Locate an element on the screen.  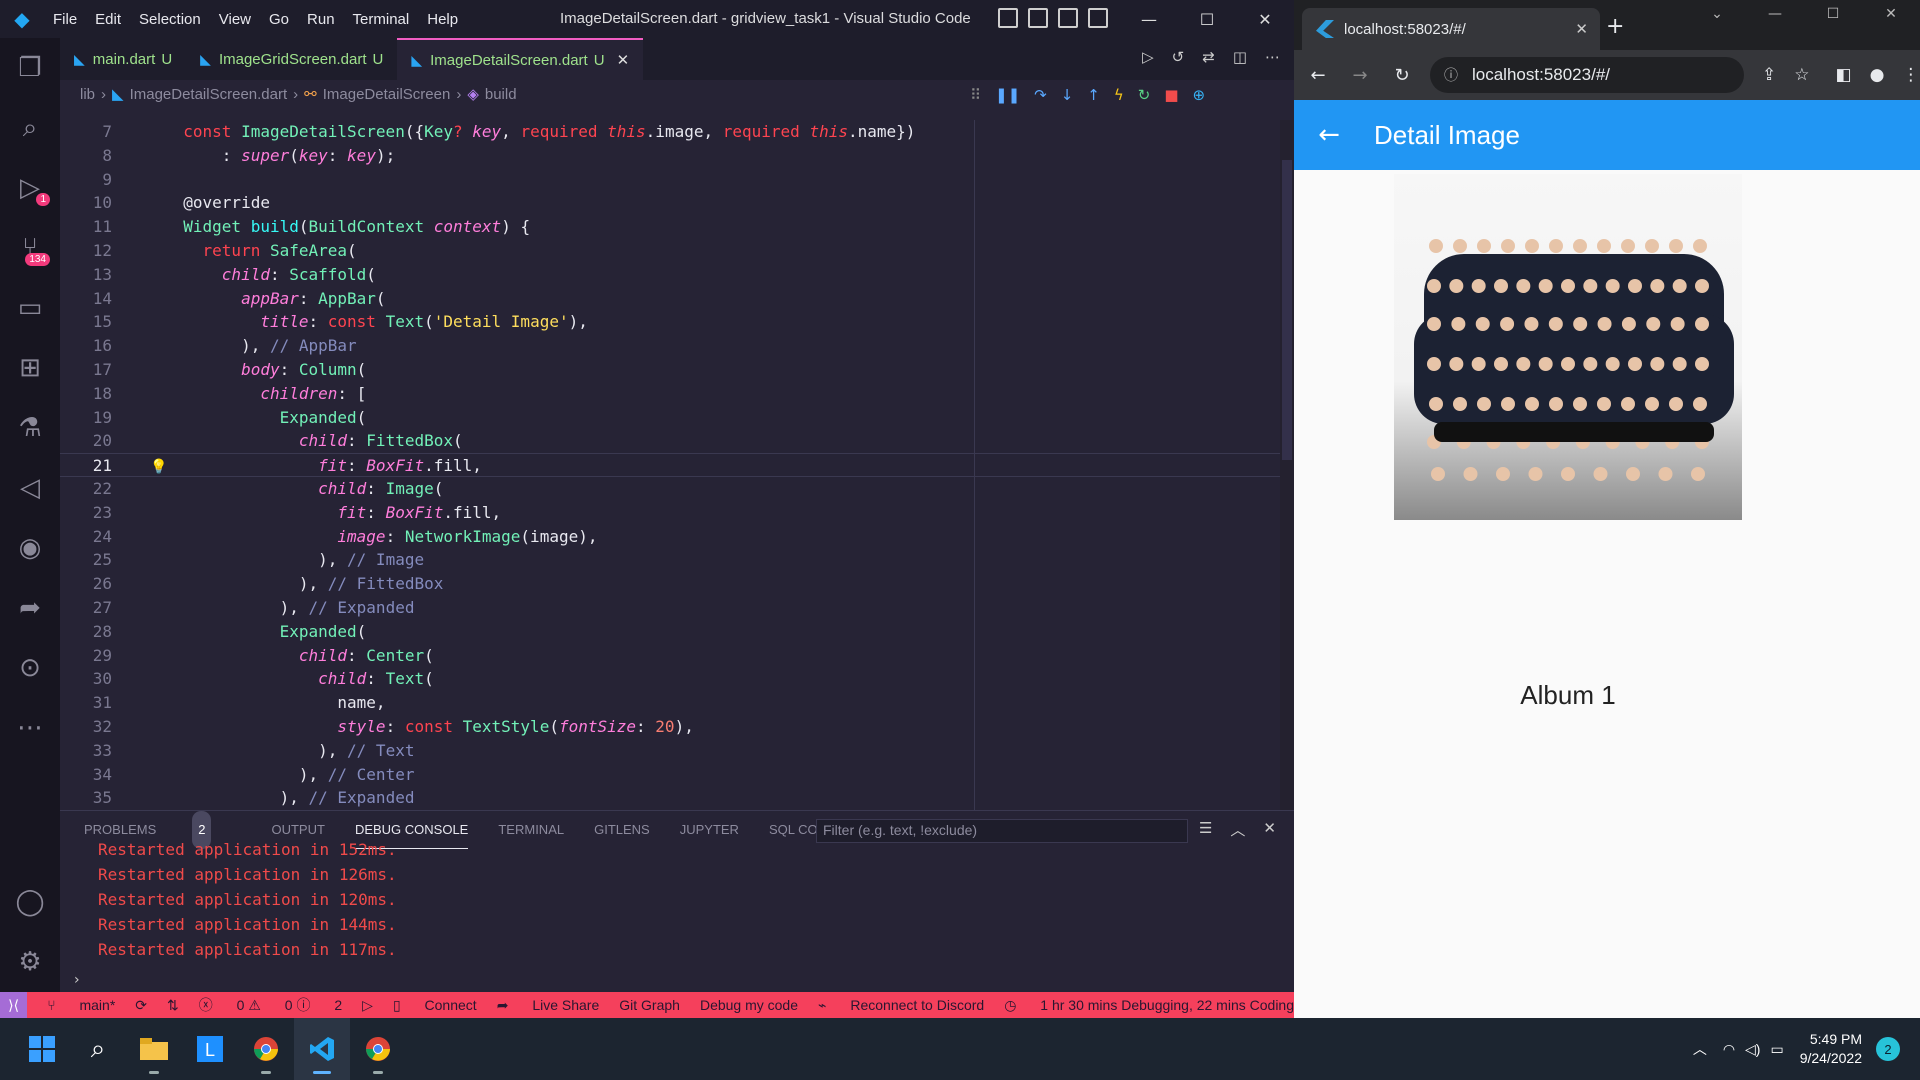
remote-explorer-icon: ▭ is located at coordinates (30, 308).